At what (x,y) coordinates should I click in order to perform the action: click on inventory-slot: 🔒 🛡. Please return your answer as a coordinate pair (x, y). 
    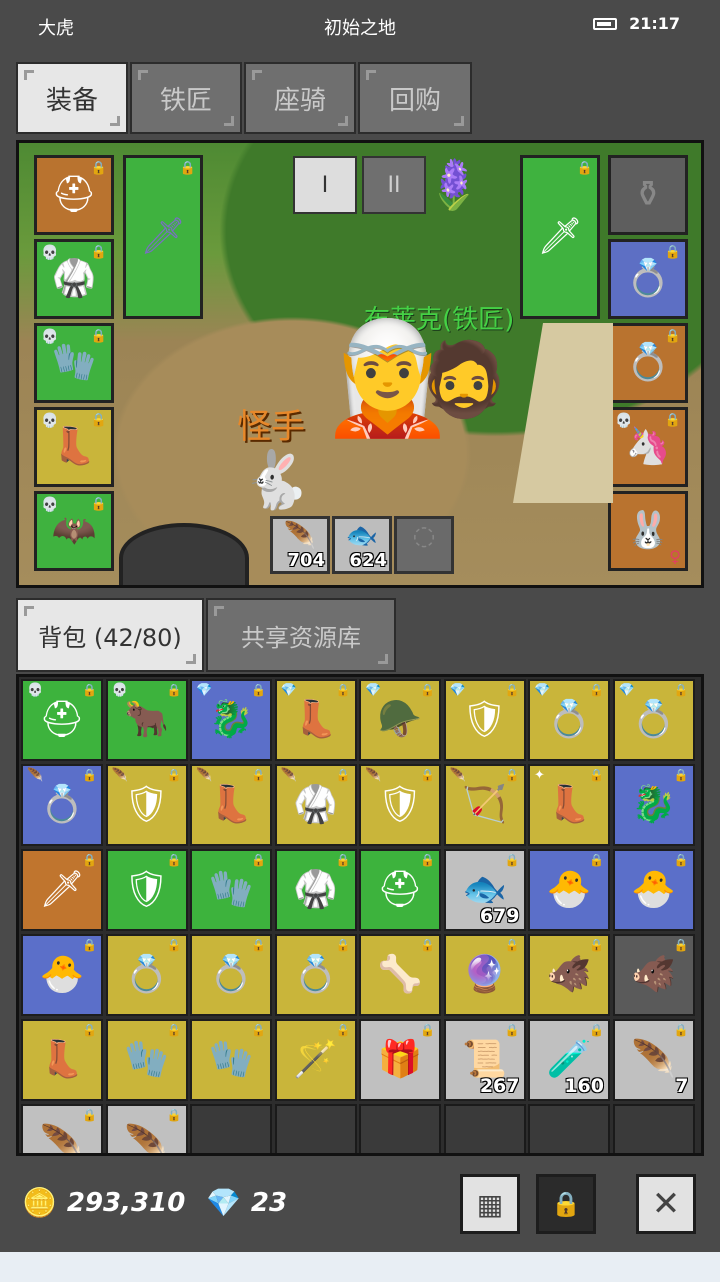
    Looking at the image, I should click on (146, 890).